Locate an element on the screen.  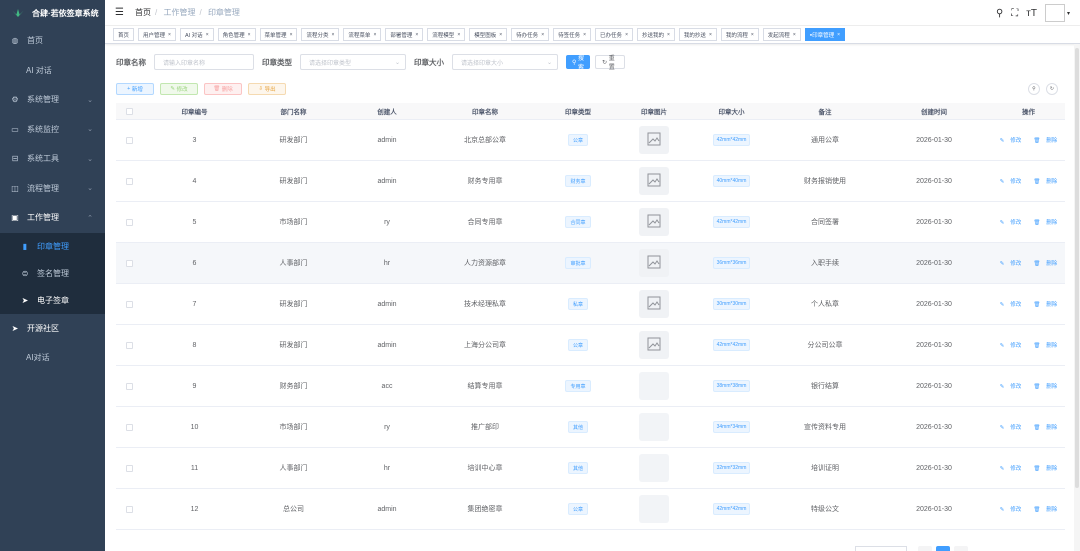
tab-5: 流程分类 × is located at coordinates (320, 34).